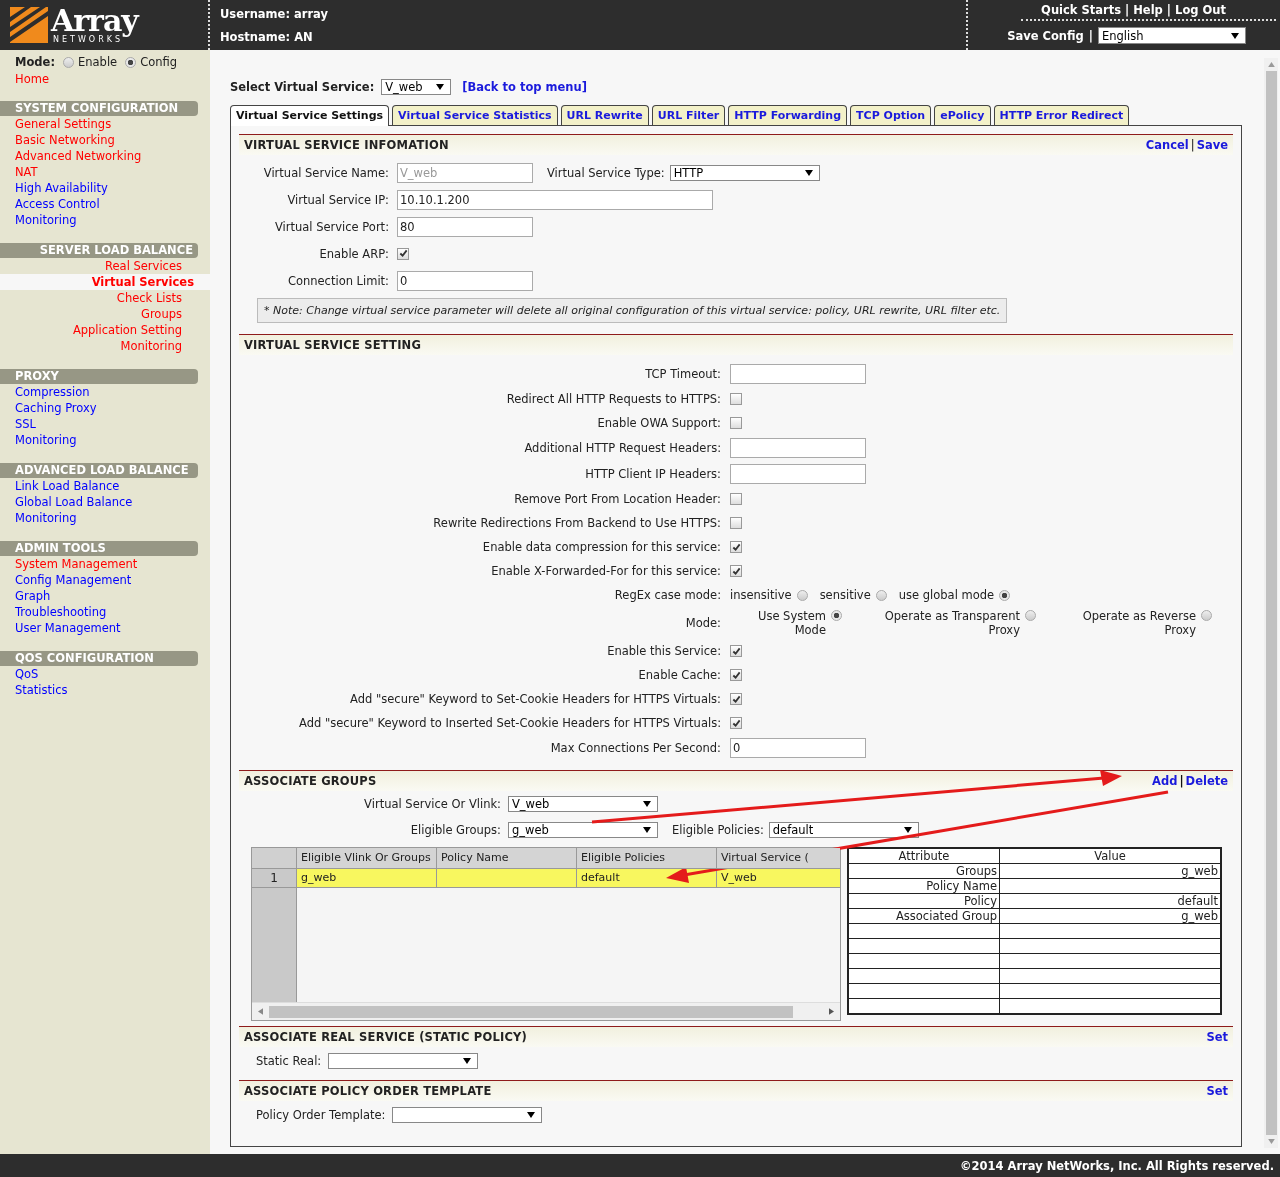 Image resolution: width=1280 pixels, height=1177 pixels. What do you see at coordinates (744, 172) in the screenshot?
I see `type-select: HTTP` at bounding box center [744, 172].